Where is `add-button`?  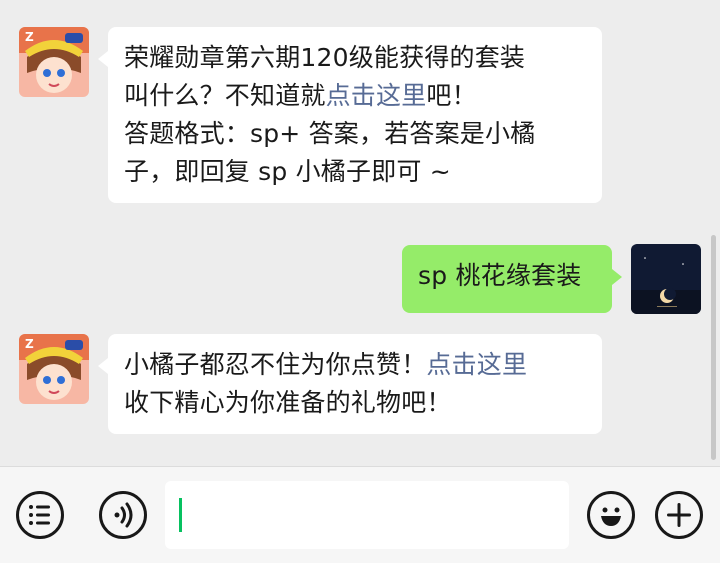 add-button is located at coordinates (679, 515).